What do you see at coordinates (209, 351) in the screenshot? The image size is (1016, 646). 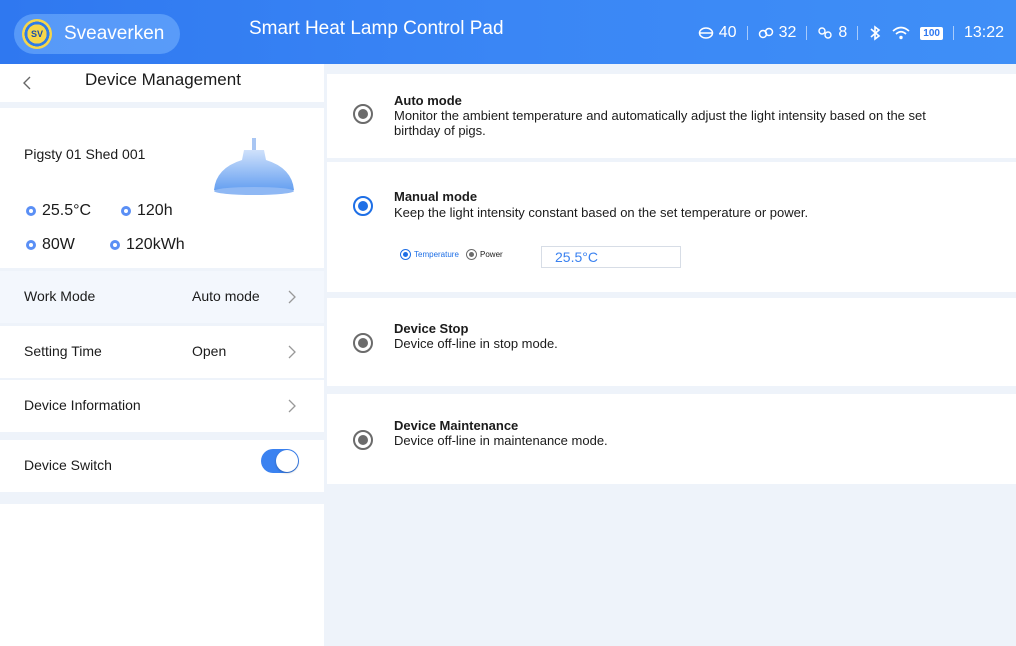 I see `setting-time-value: Open` at bounding box center [209, 351].